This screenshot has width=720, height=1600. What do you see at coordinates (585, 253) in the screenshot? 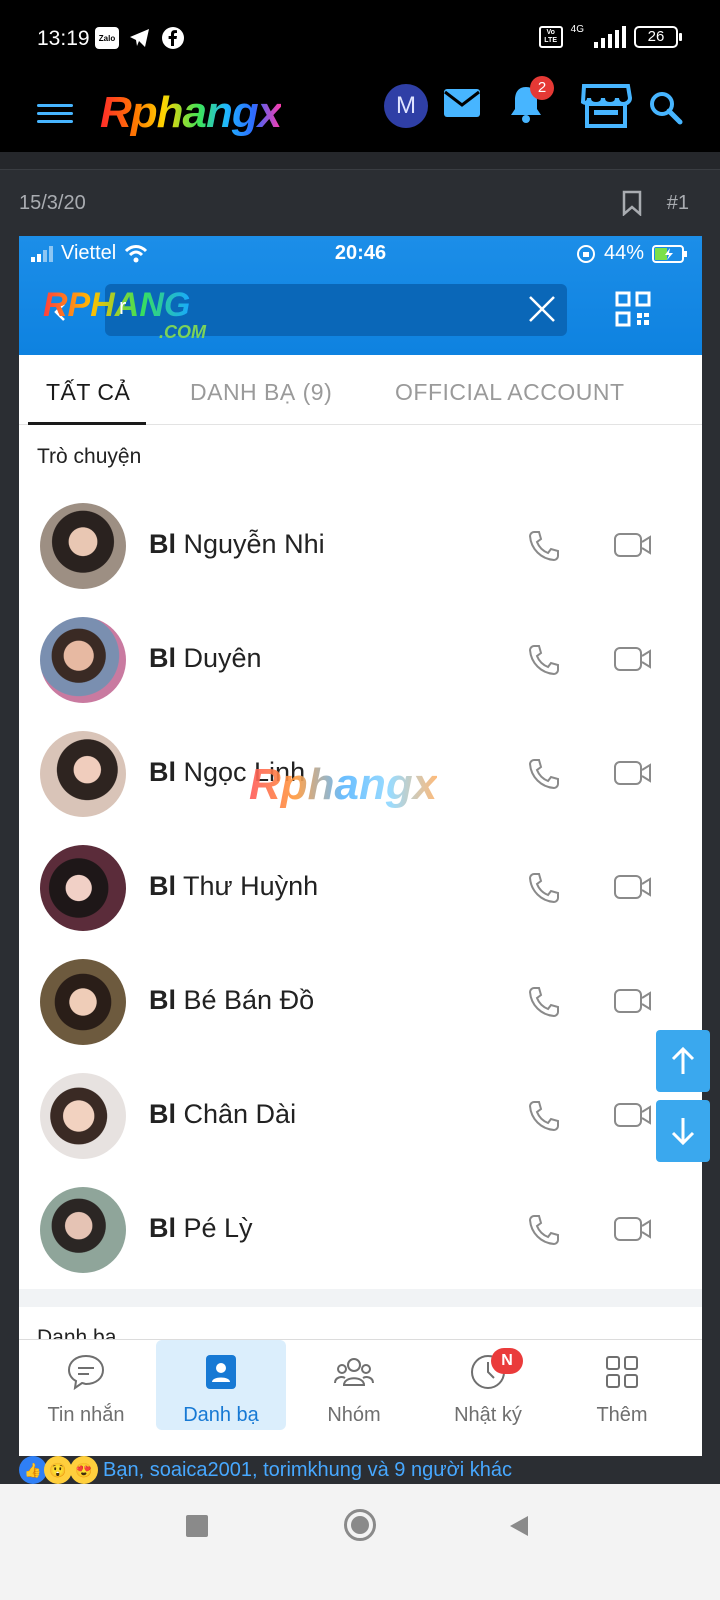
I see `rotation-lock-icon` at bounding box center [585, 253].